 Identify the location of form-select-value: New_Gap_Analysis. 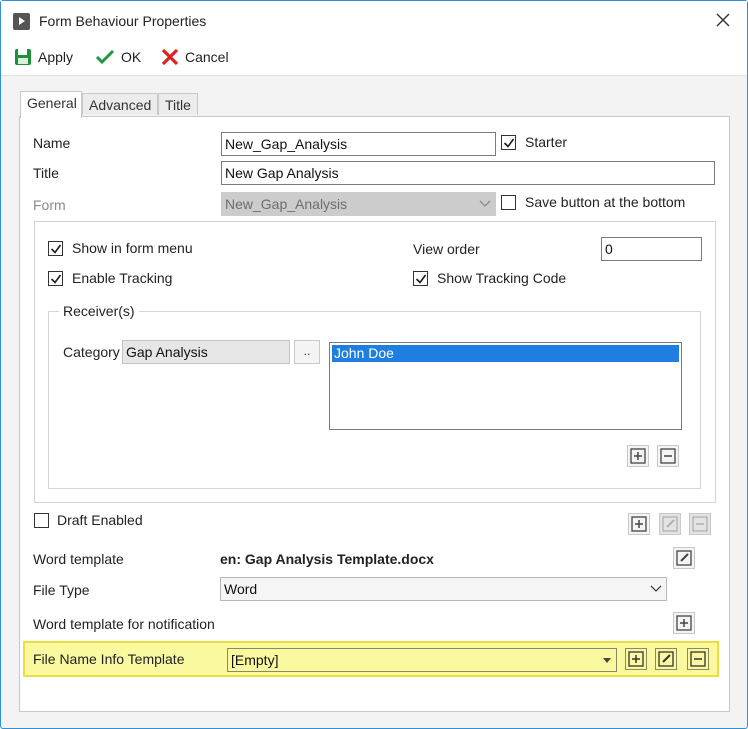
(286, 204).